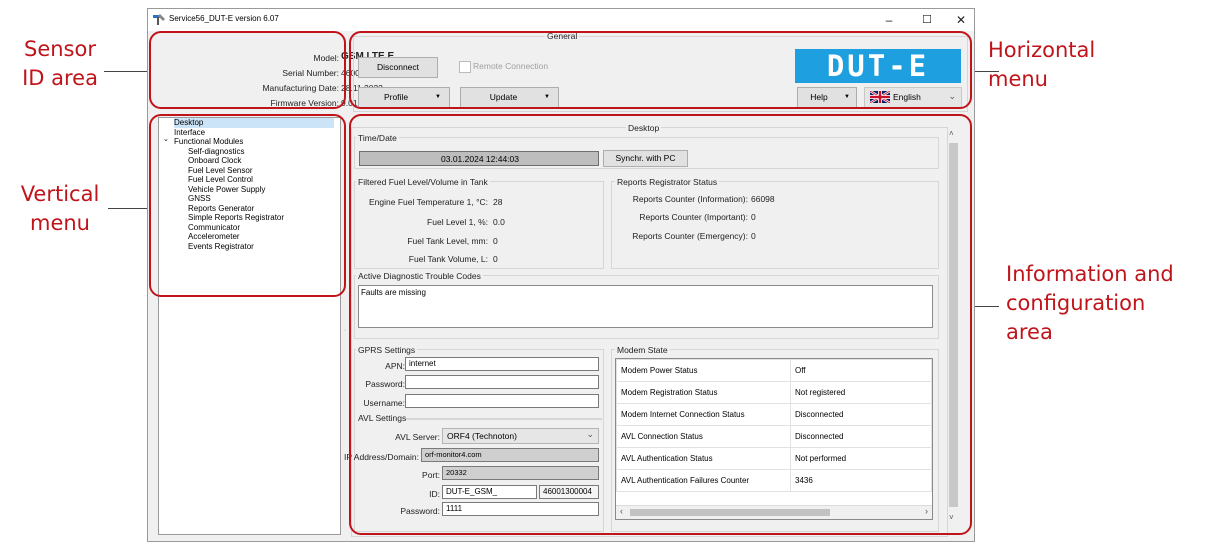 This screenshot has width=1220, height=542. What do you see at coordinates (159, 19) in the screenshot?
I see `app-tools-icon` at bounding box center [159, 19].